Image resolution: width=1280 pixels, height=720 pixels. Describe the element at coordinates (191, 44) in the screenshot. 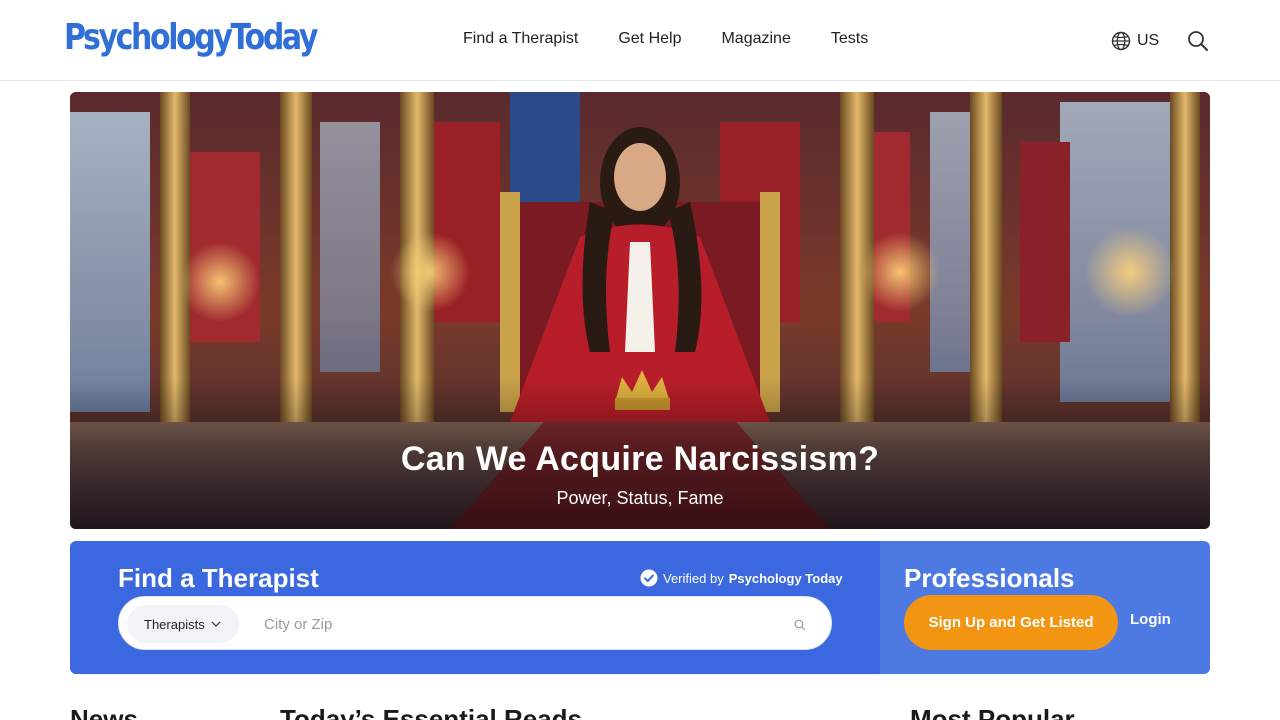

I see `psychology-today-logo: PsychologyToday` at that location.